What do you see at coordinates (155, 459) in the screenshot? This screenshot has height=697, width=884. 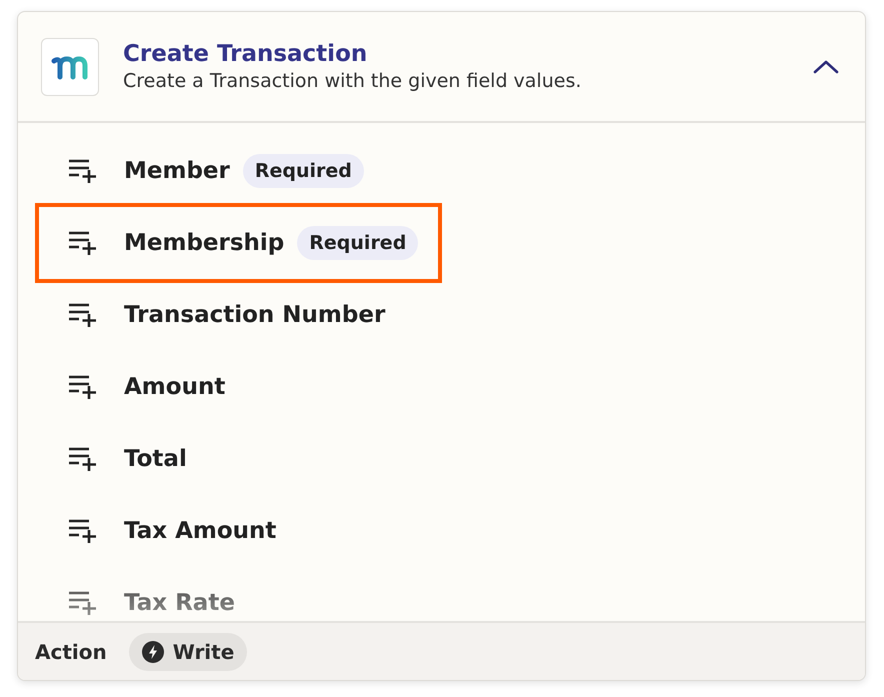 I see `field-label: Total` at bounding box center [155, 459].